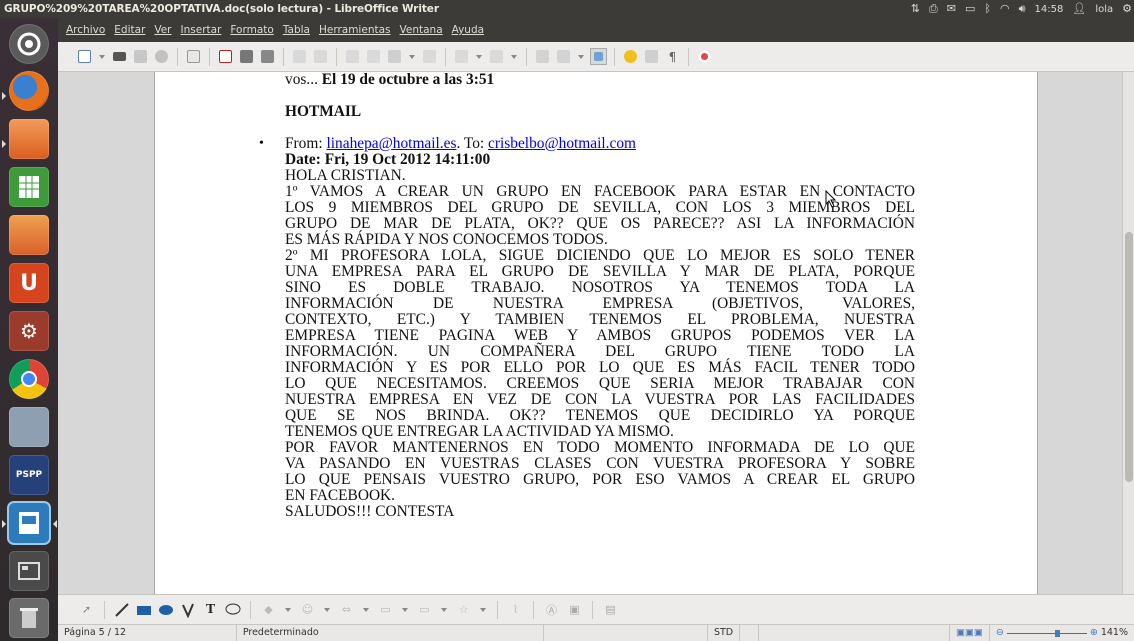  Describe the element at coordinates (251, 30) in the screenshot. I see `menu-formato: Formato` at that location.